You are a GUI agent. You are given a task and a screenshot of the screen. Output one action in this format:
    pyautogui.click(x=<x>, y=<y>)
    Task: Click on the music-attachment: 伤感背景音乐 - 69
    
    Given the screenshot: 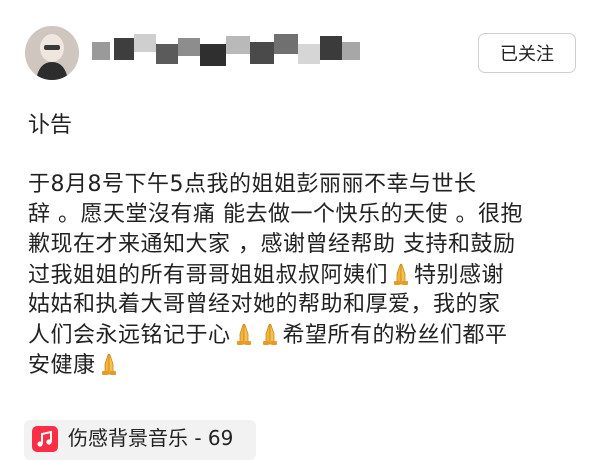 What is the action you would take?
    pyautogui.click(x=140, y=440)
    